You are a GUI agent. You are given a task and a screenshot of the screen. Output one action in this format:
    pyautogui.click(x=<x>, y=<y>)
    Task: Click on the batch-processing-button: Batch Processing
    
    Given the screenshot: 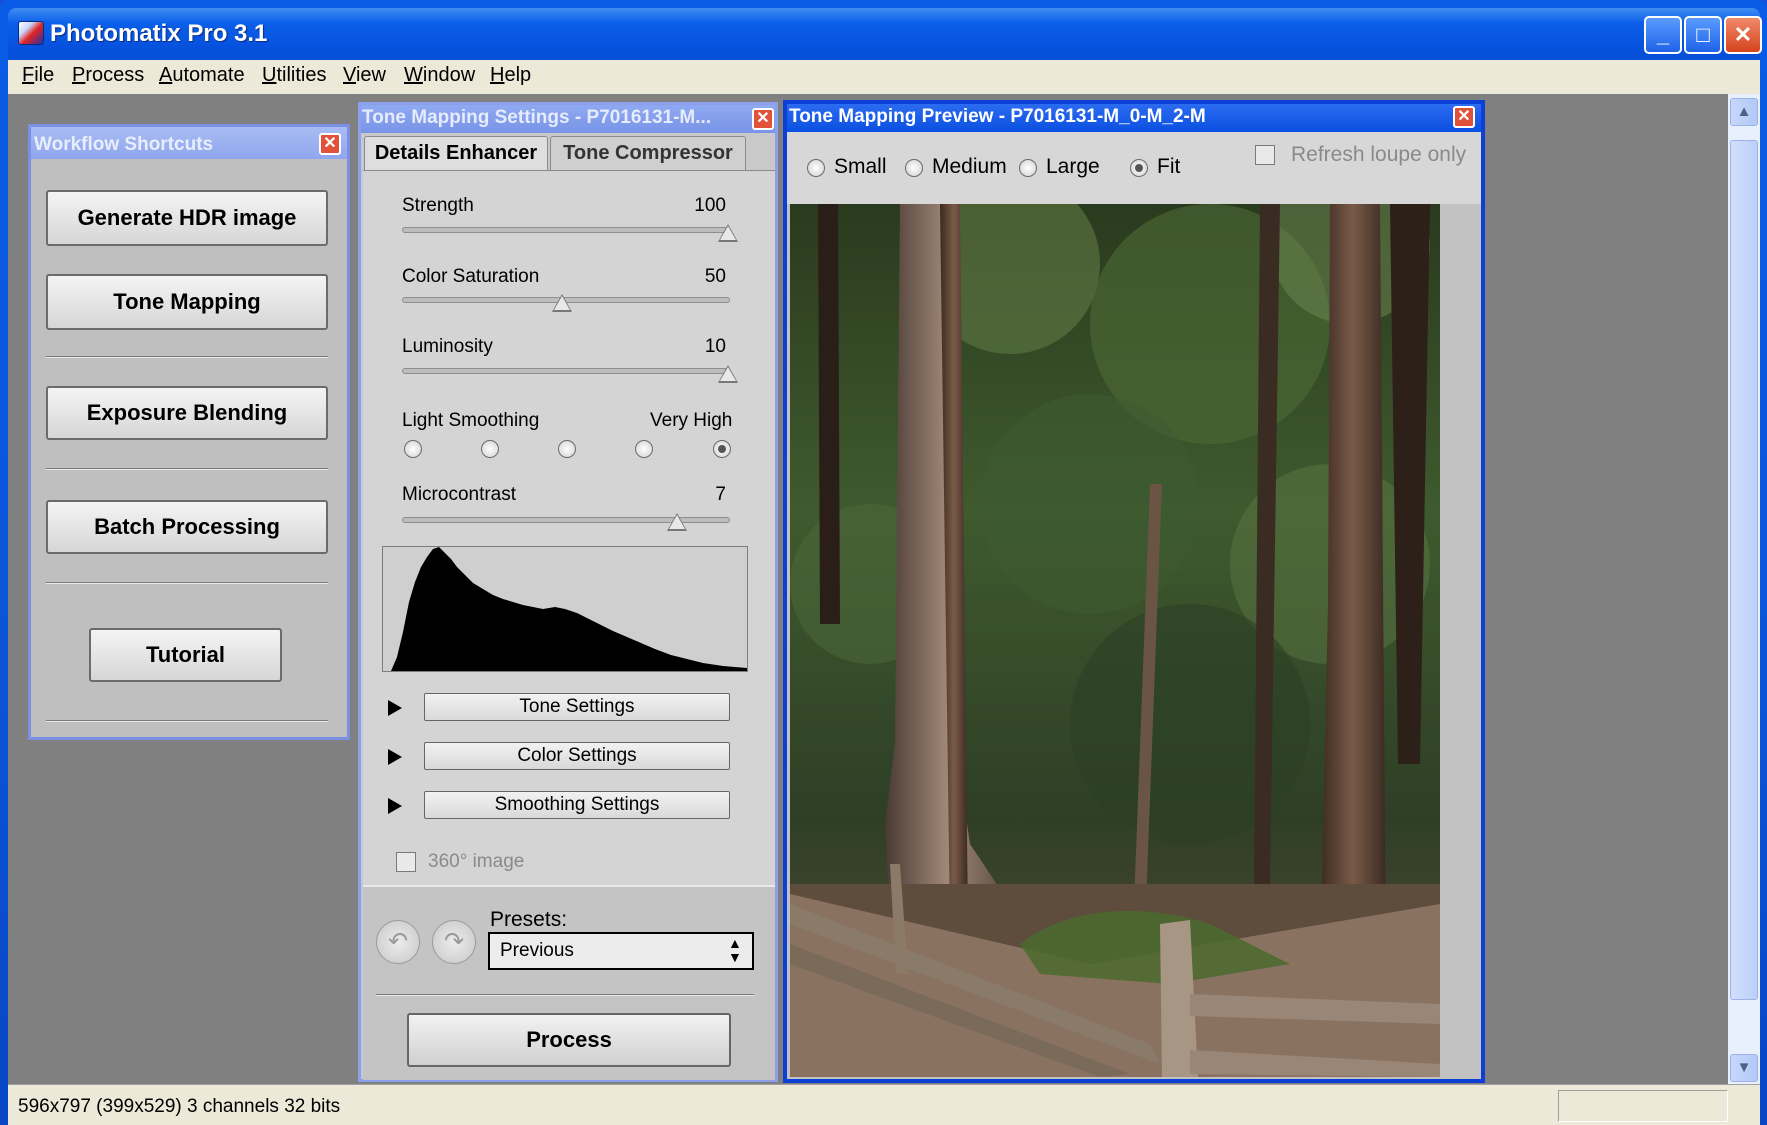 What is the action you would take?
    pyautogui.click(x=187, y=527)
    